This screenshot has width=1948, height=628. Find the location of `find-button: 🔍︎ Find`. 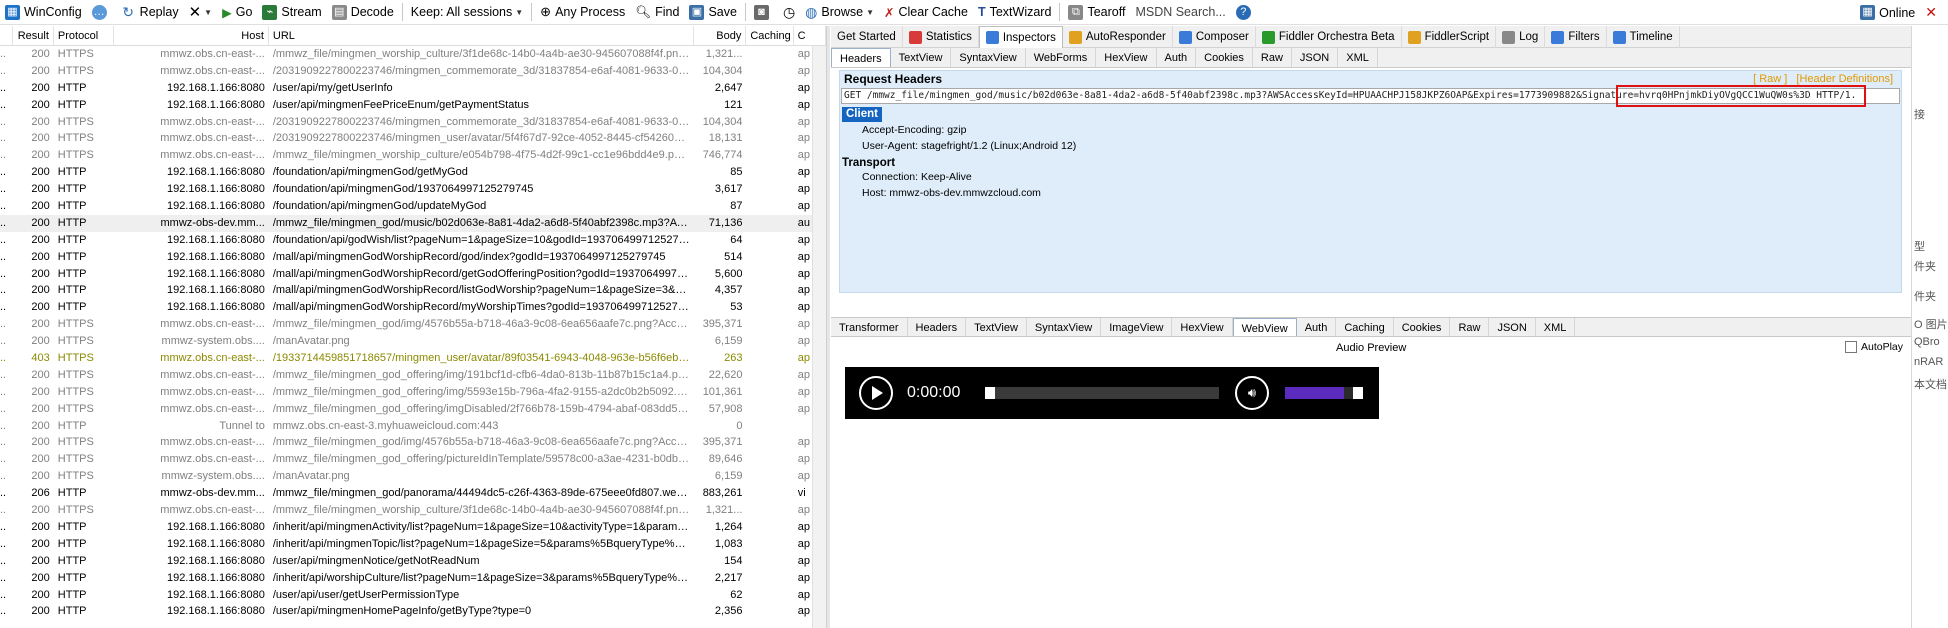

find-button: 🔍︎ Find is located at coordinates (657, 12).